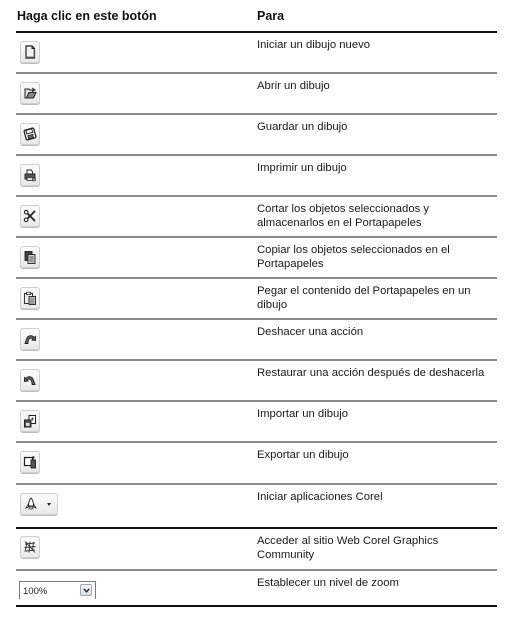 The width and height of the screenshot is (516, 617). Describe the element at coordinates (256, 16) in the screenshot. I see `table-header: Haga clic en este botón Para` at that location.